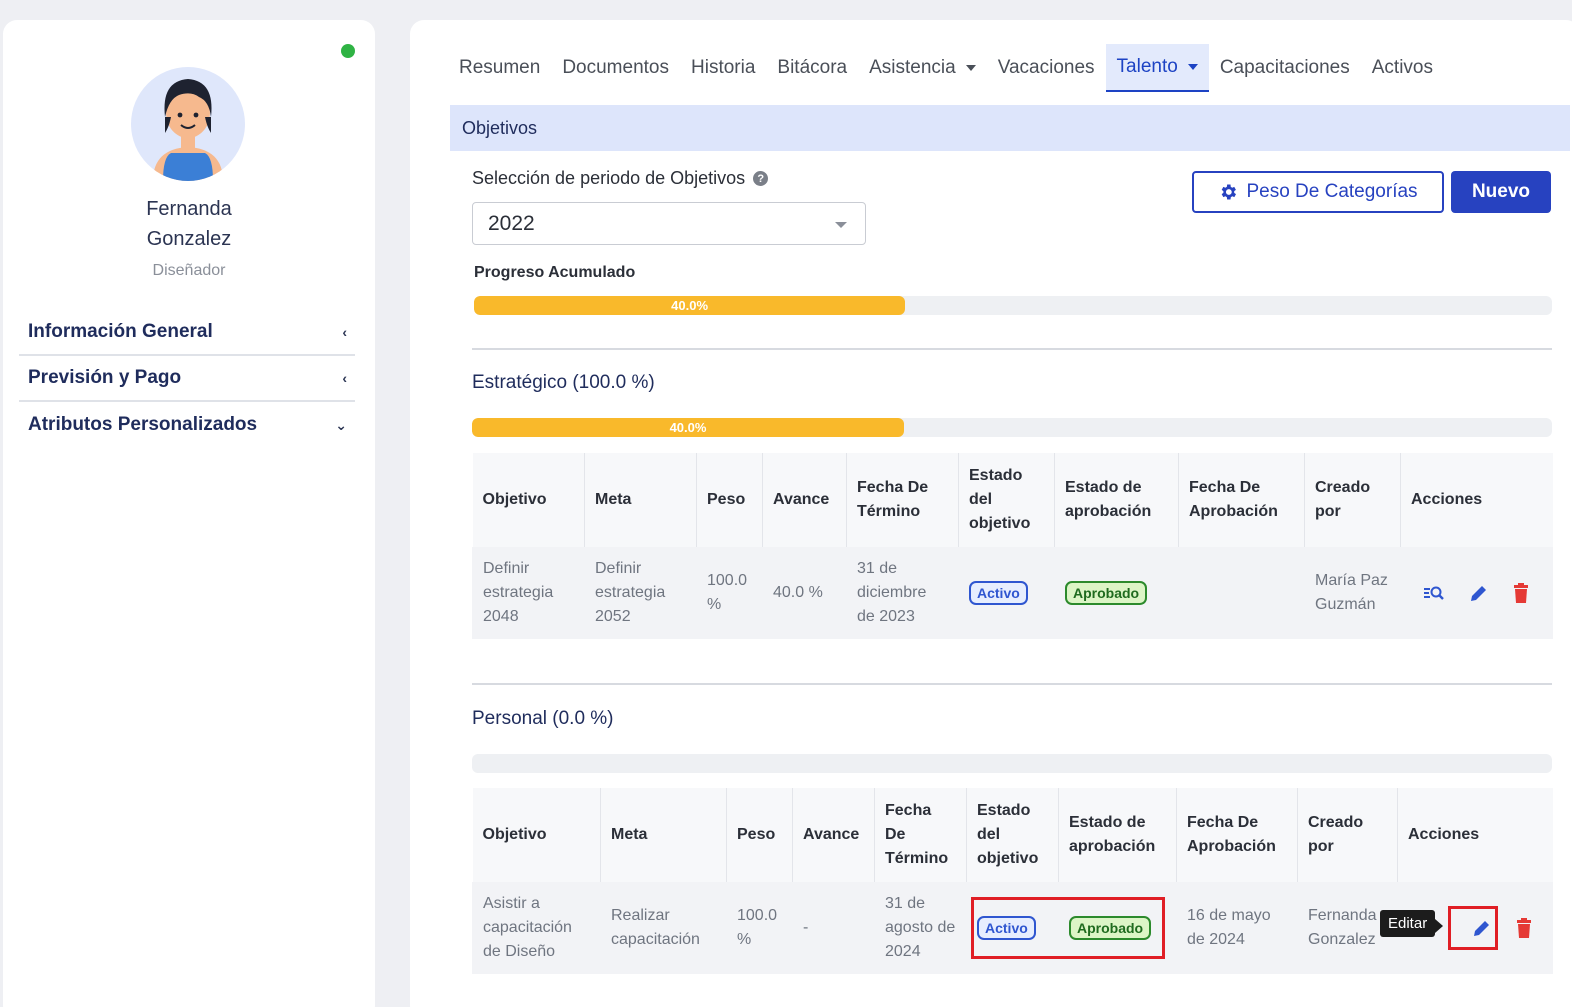 Image resolution: width=1572 pixels, height=1007 pixels. I want to click on group-title-estrategico: Estratégico (100.0 %), so click(563, 382).